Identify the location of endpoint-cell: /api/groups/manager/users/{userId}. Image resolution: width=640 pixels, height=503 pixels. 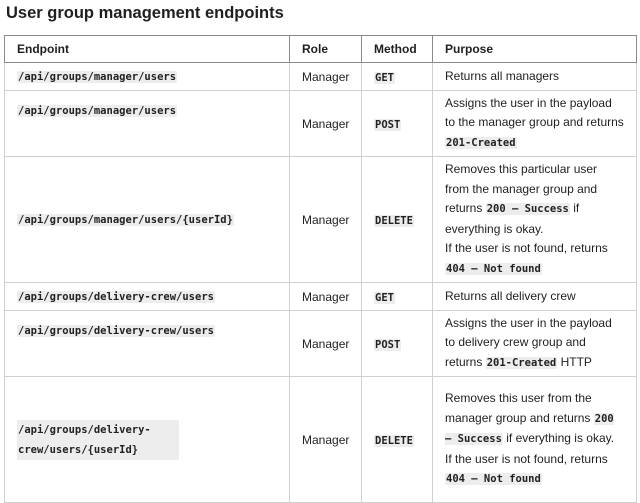
(147, 219).